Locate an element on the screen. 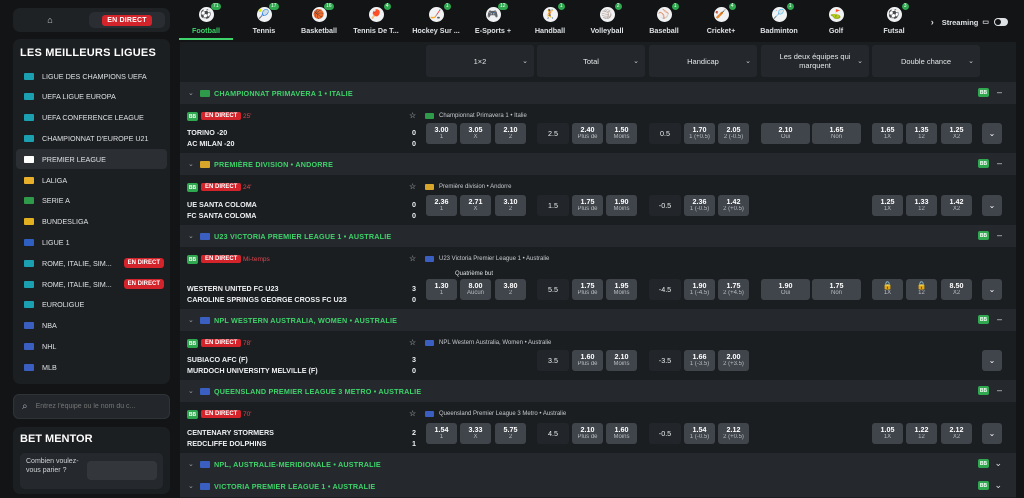 The width and height of the screenshot is (1024, 498). sidebar-league-item: LALIGA is located at coordinates (91, 180).